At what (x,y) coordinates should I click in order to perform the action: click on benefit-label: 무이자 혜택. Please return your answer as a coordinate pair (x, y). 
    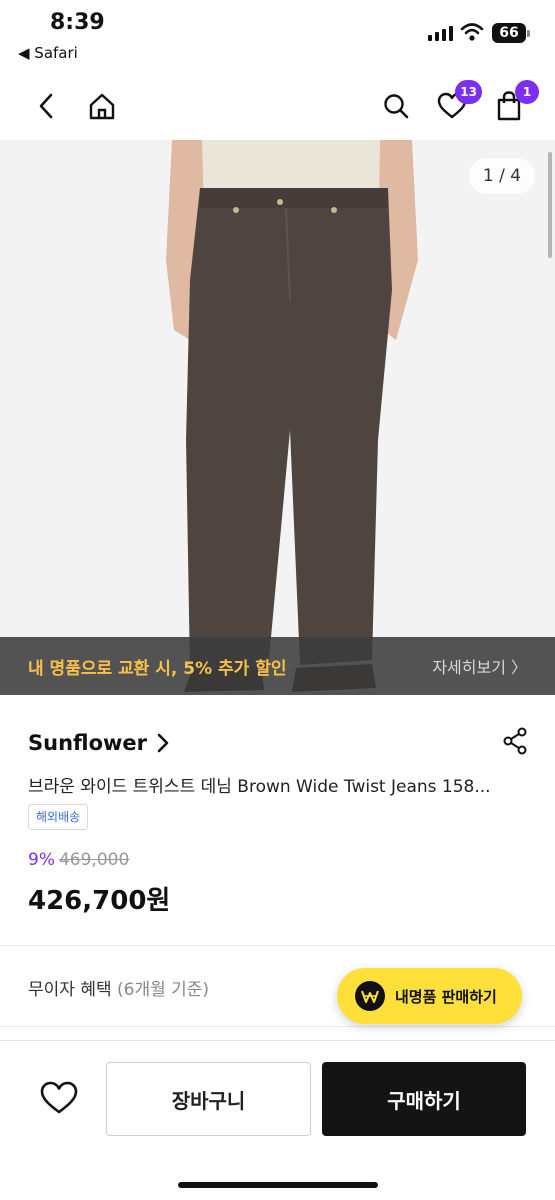
    Looking at the image, I should click on (70, 990).